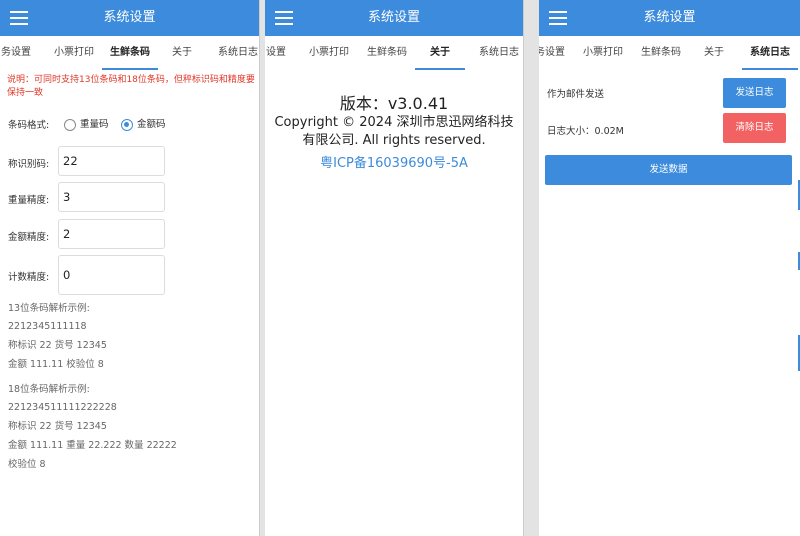 This screenshot has height=536, width=800. What do you see at coordinates (56, 364) in the screenshot?
I see `example13-line2: 金额 111.11 校验位 8` at bounding box center [56, 364].